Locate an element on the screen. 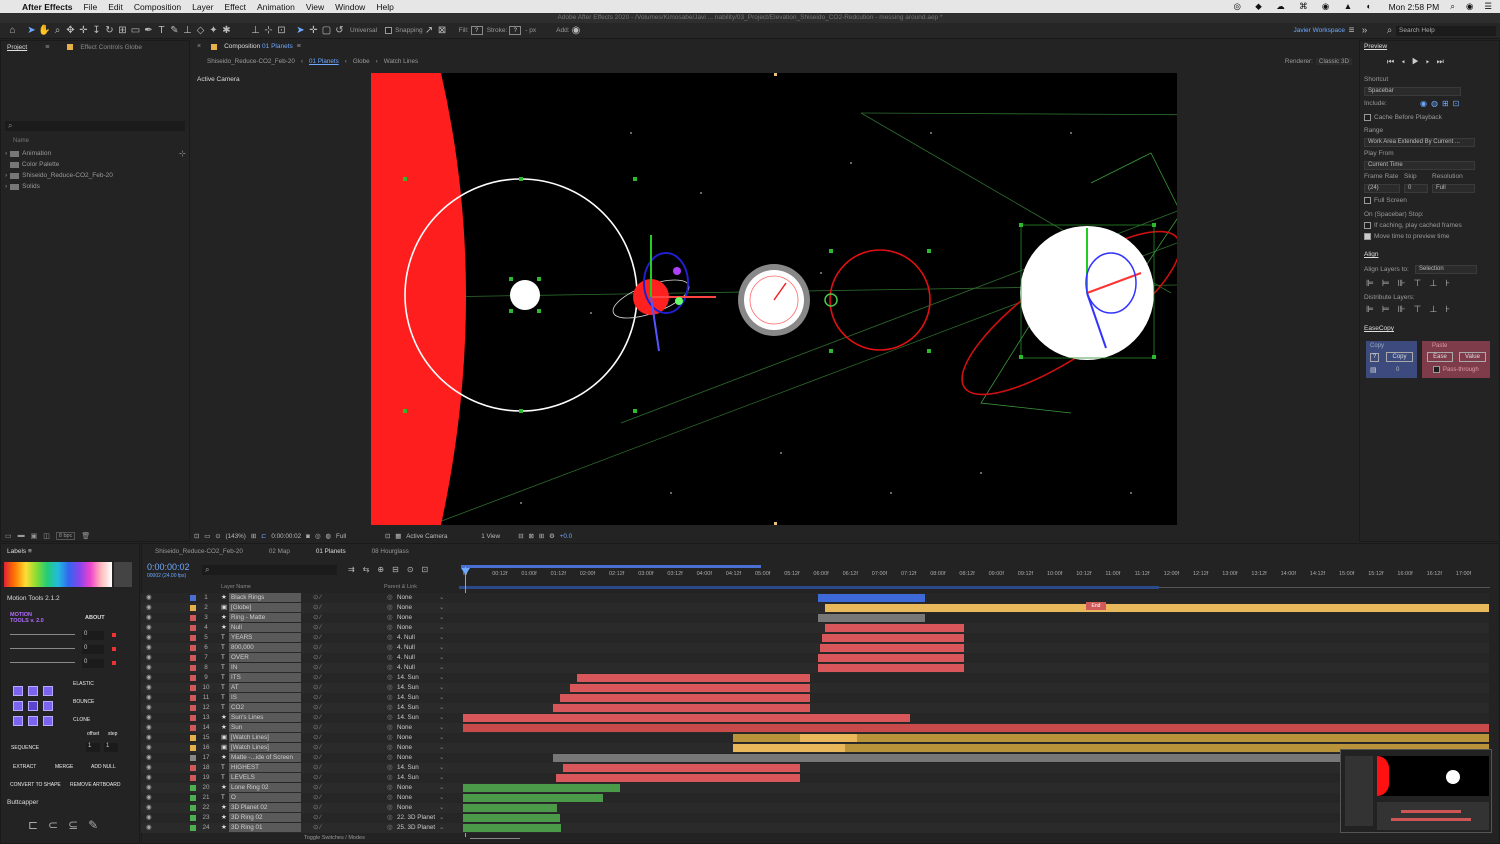 The image size is (1500, 844). view-axis-icon: ⊡ is located at coordinates (281, 30).